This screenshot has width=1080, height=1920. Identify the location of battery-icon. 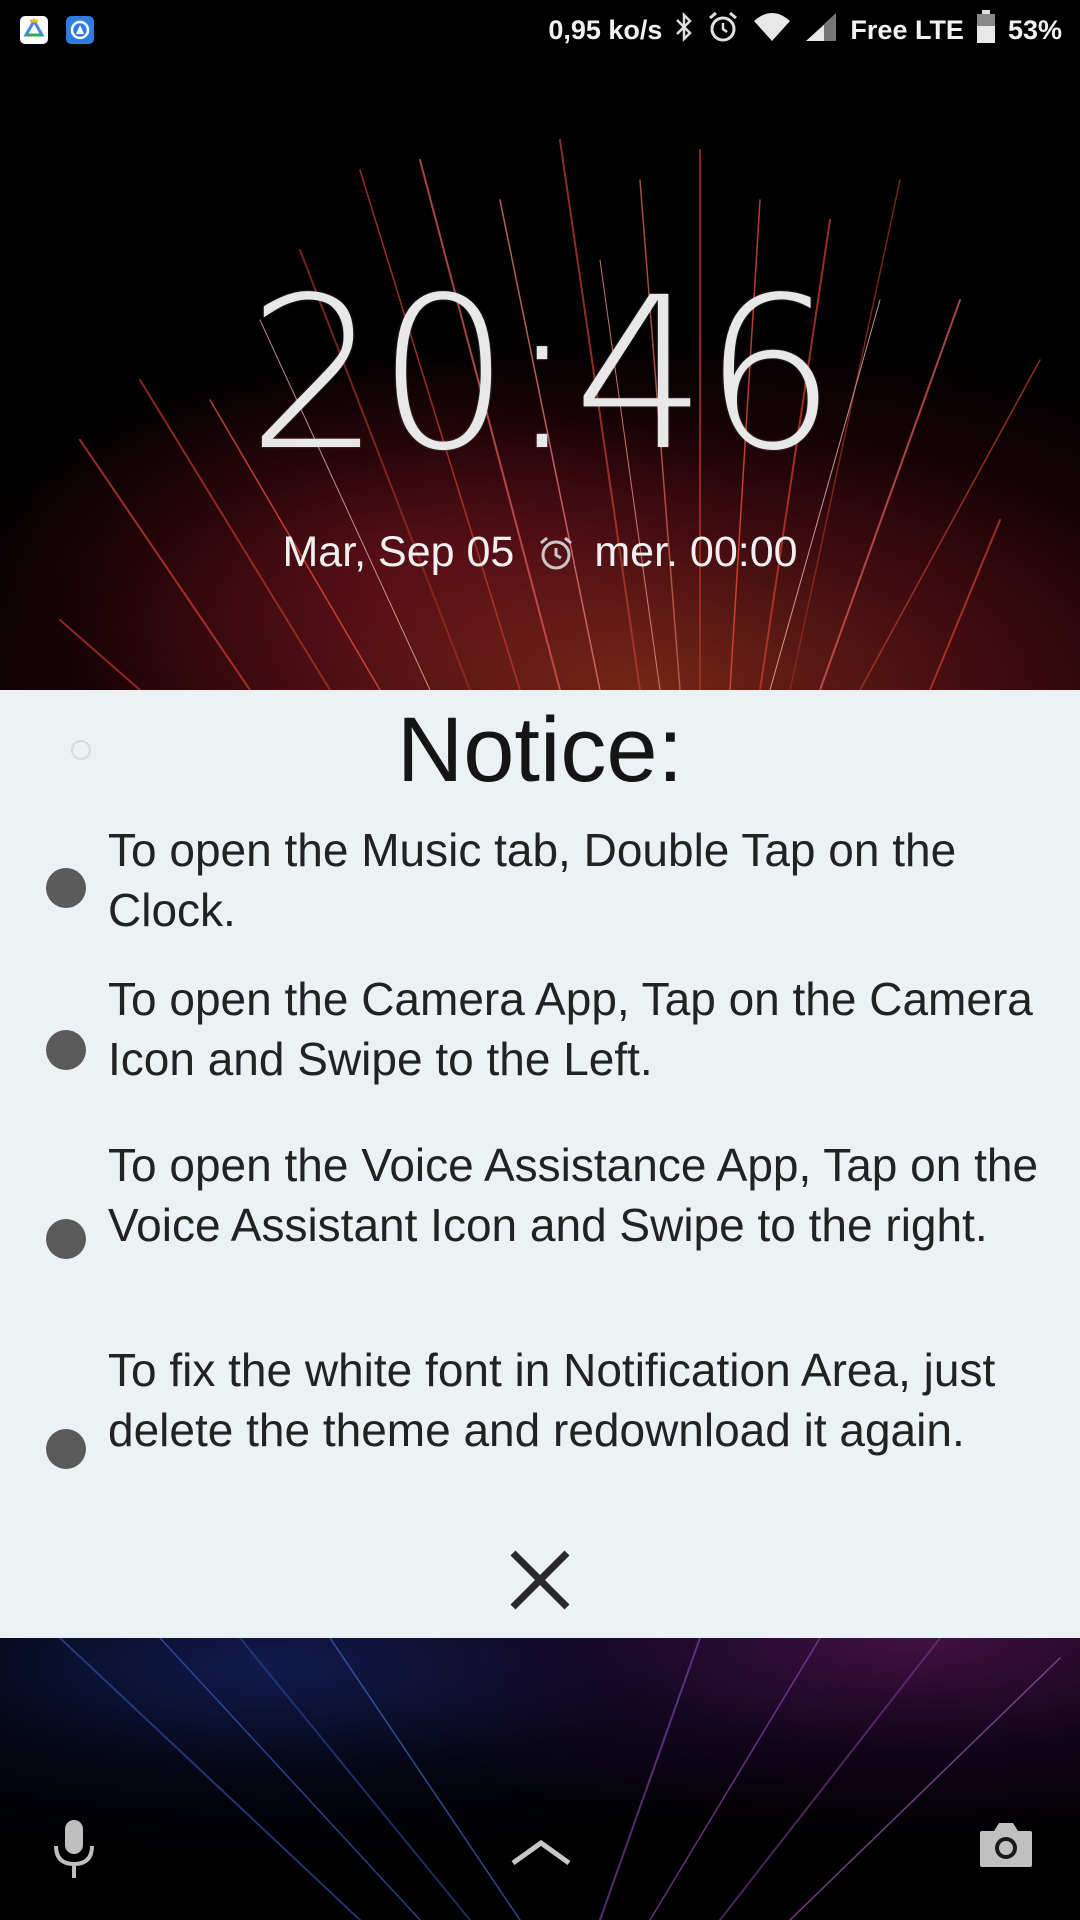
(986, 30).